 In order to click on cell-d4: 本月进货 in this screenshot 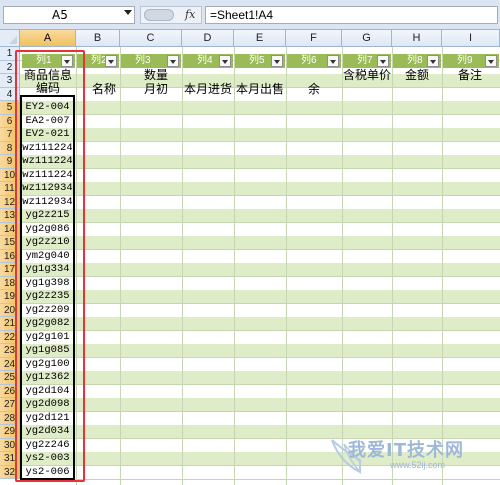, I will do `click(208, 89)`.